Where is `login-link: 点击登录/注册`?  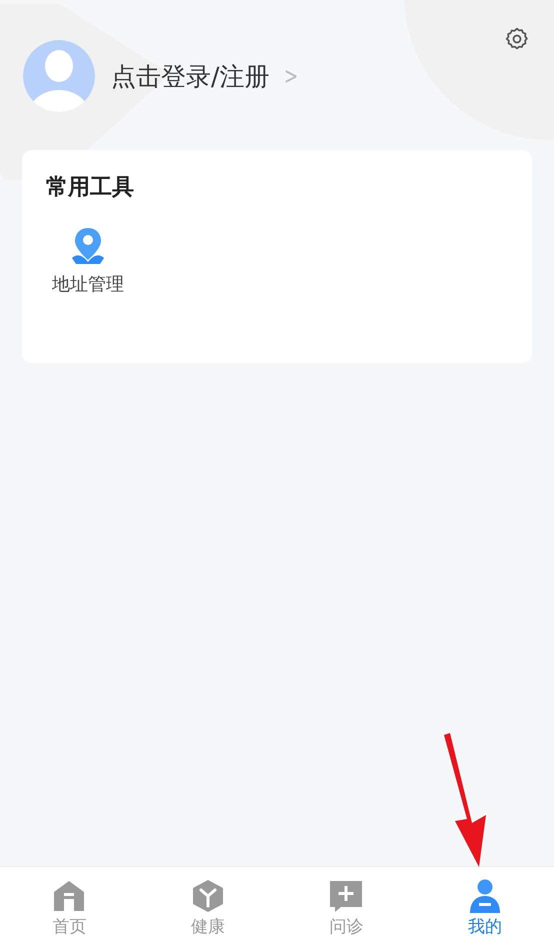
login-link: 点击登录/注册 is located at coordinates (190, 76).